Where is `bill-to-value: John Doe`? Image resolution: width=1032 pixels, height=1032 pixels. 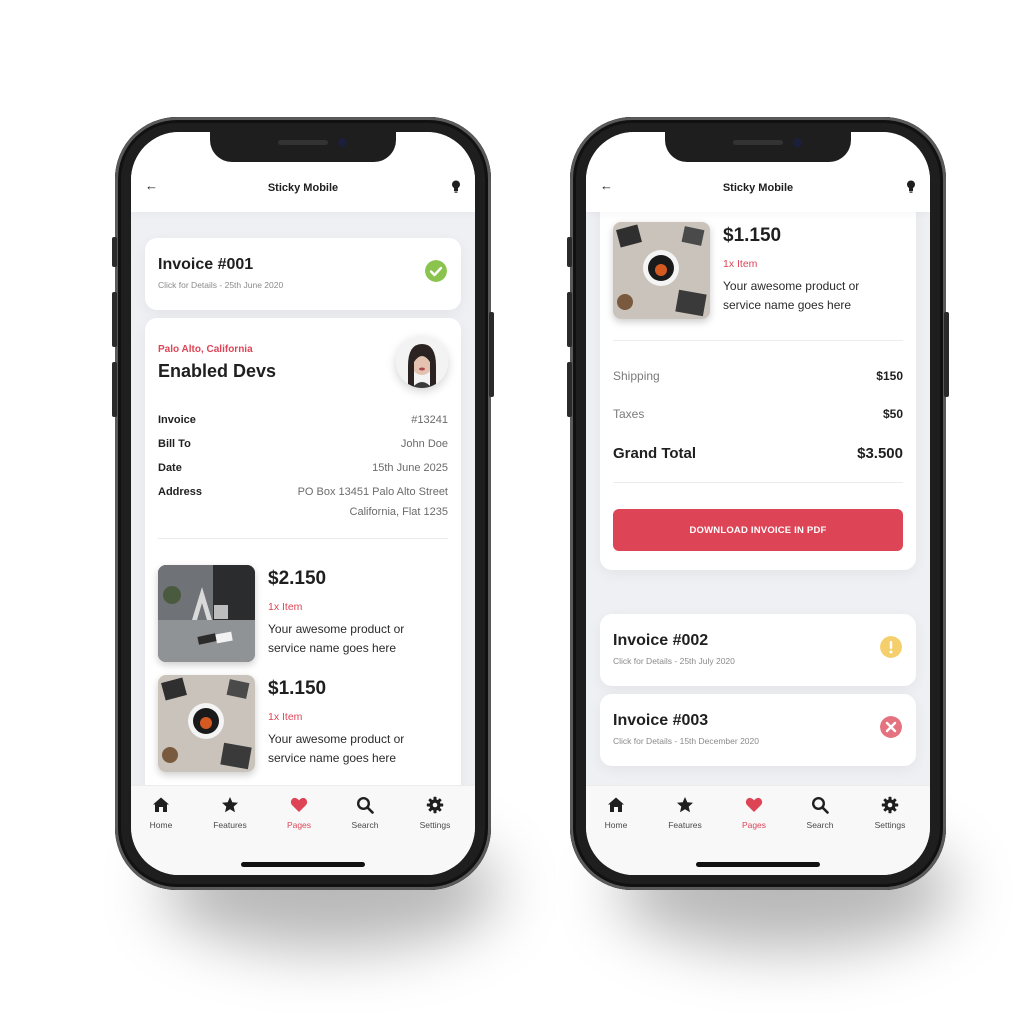
bill-to-value: John Doe is located at coordinates (424, 444).